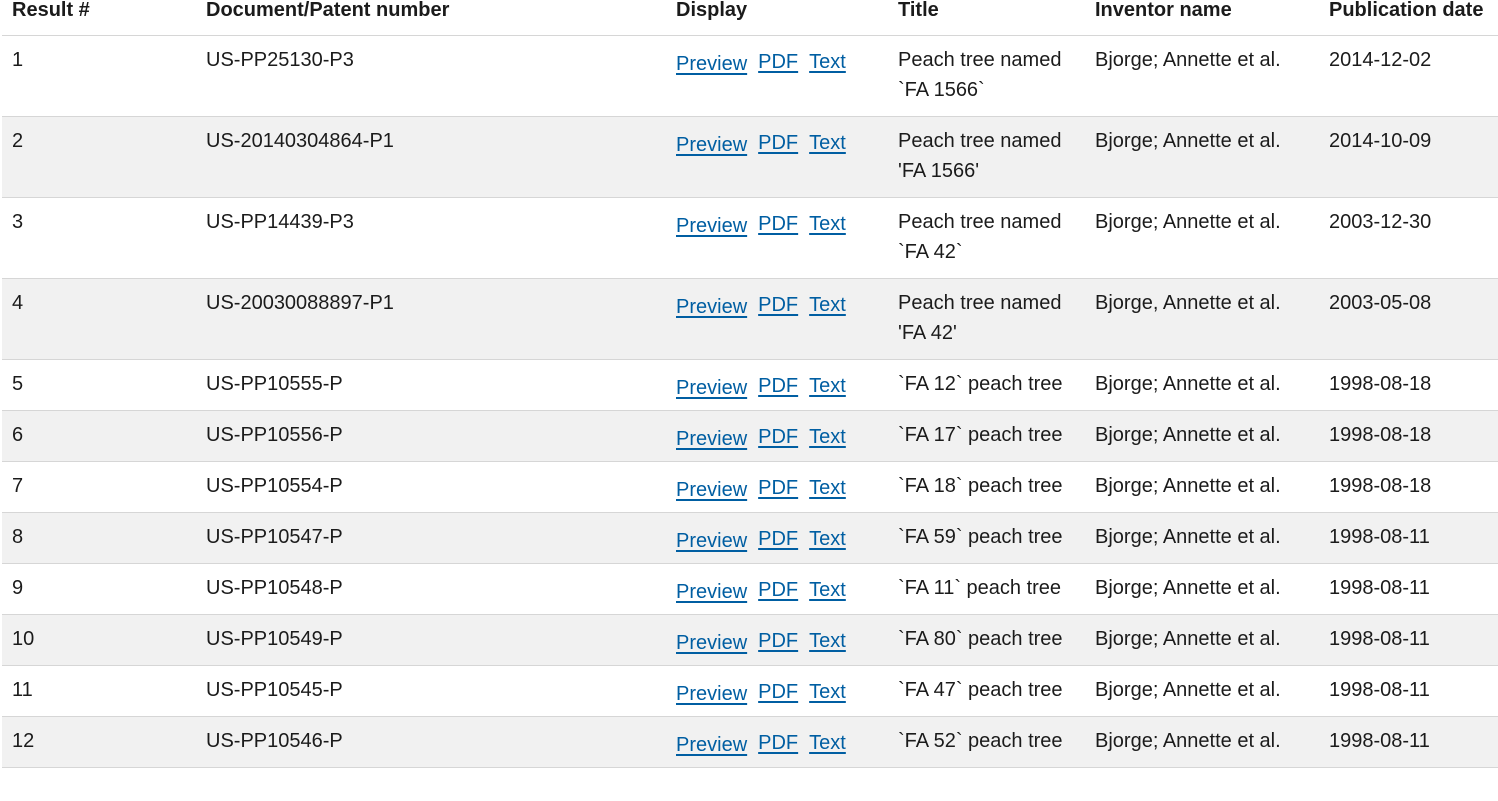 The width and height of the screenshot is (1498, 801). What do you see at coordinates (1408, 18) in the screenshot?
I see `header-publication-date: Publication date` at bounding box center [1408, 18].